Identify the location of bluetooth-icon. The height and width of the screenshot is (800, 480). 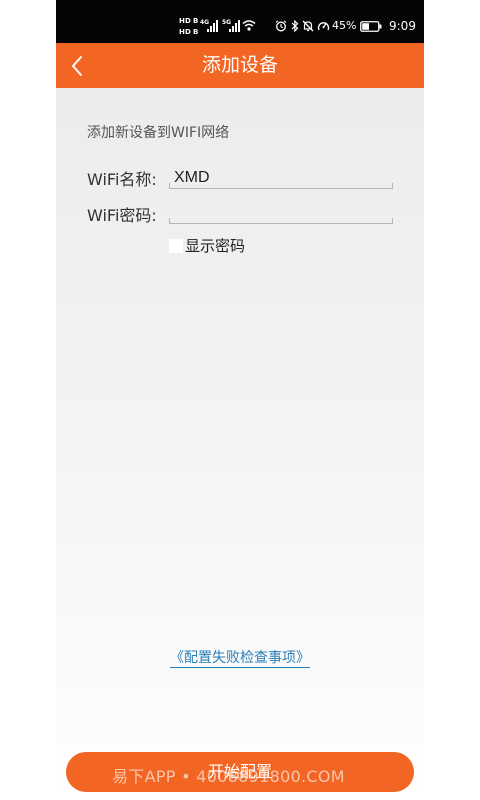
(295, 26).